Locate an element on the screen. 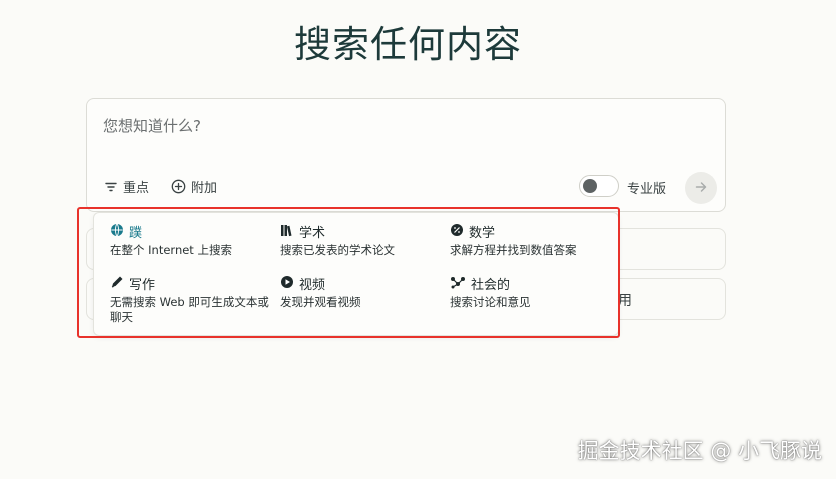  attach-button: 附加 is located at coordinates (194, 186).